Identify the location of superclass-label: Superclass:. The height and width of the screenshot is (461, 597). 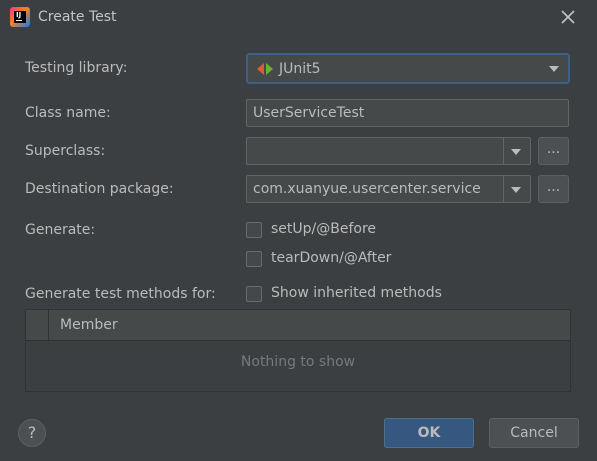
(65, 151).